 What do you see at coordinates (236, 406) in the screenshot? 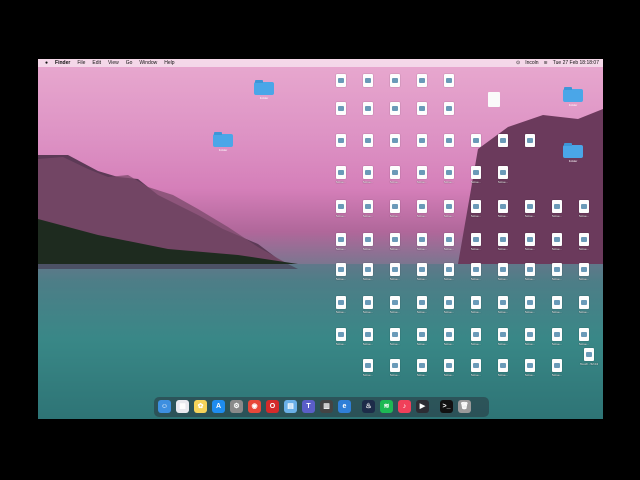
I see `settings-icon: ⚙` at bounding box center [236, 406].